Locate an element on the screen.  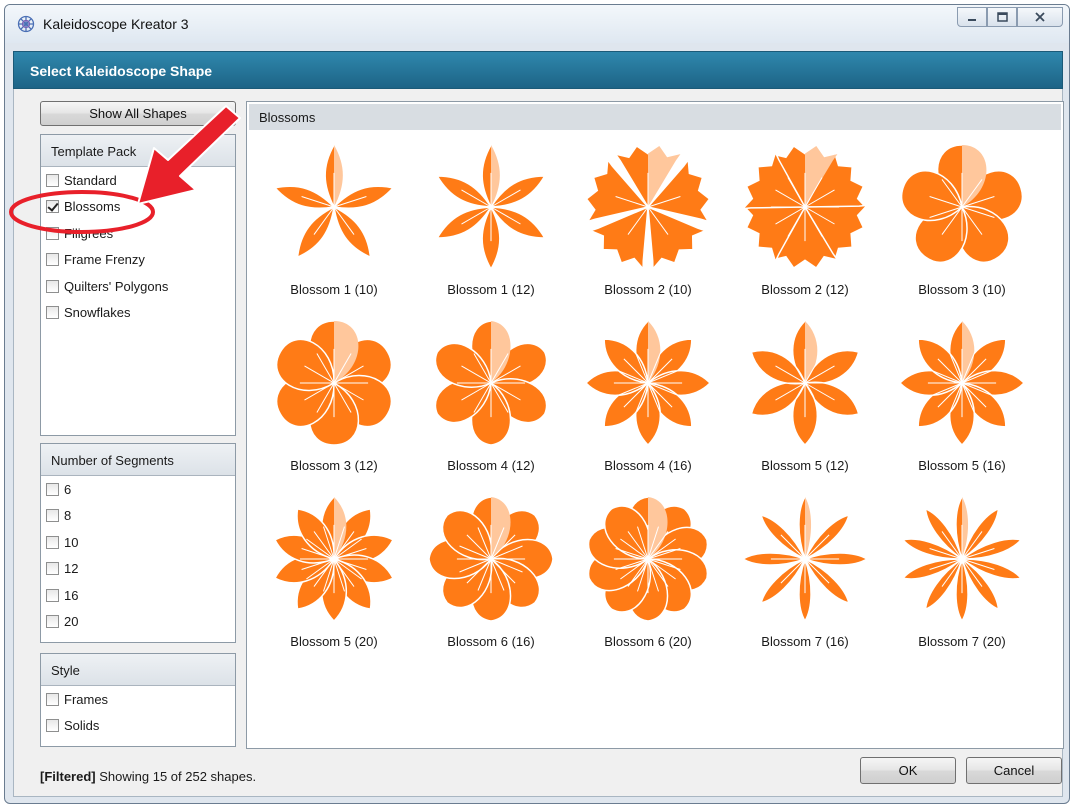
checkbox-row: 20 is located at coordinates (138, 622).